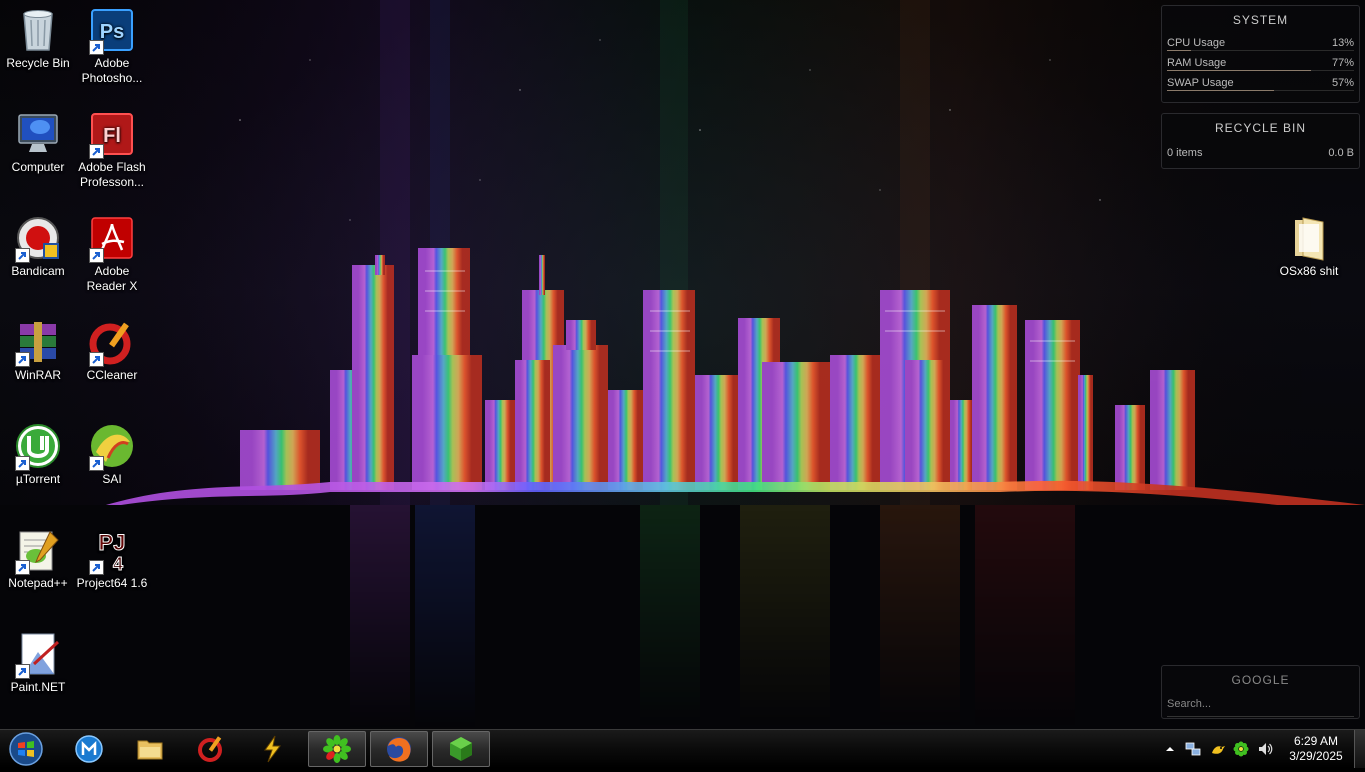 The height and width of the screenshot is (772, 1365). What do you see at coordinates (1220, 90) in the screenshot?
I see `swap-usage-bar` at bounding box center [1220, 90].